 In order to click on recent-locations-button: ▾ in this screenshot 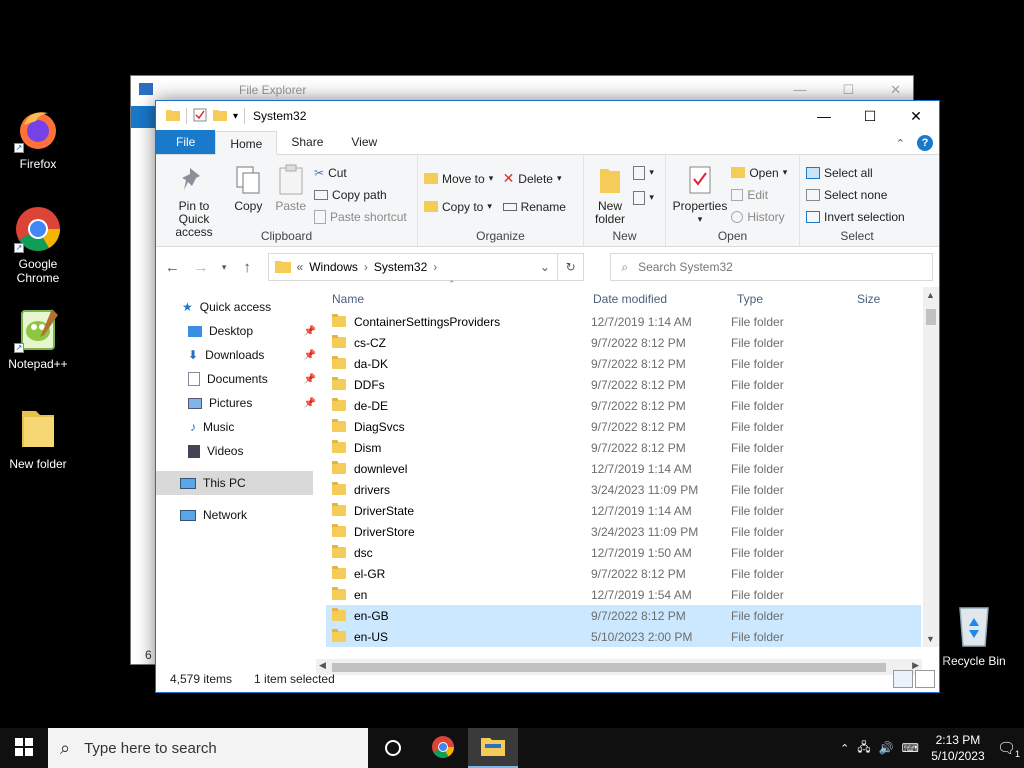, I will do `click(223, 267)`.